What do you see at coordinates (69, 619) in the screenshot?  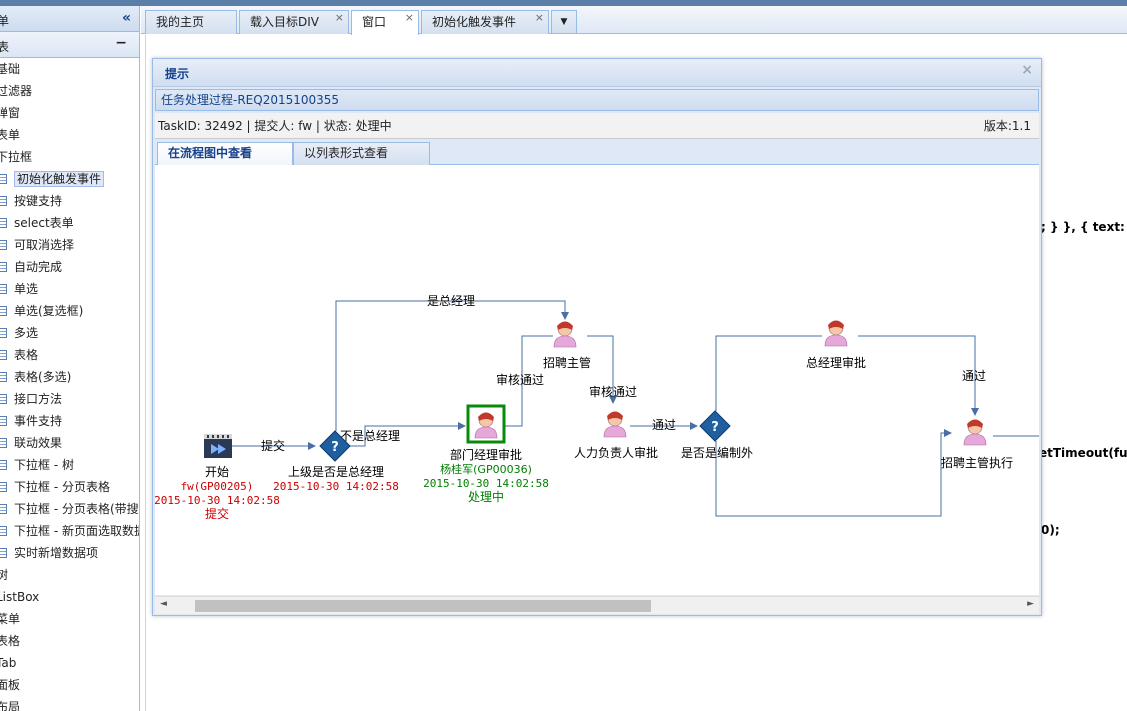 I see `sidebar-item: 菜单` at bounding box center [69, 619].